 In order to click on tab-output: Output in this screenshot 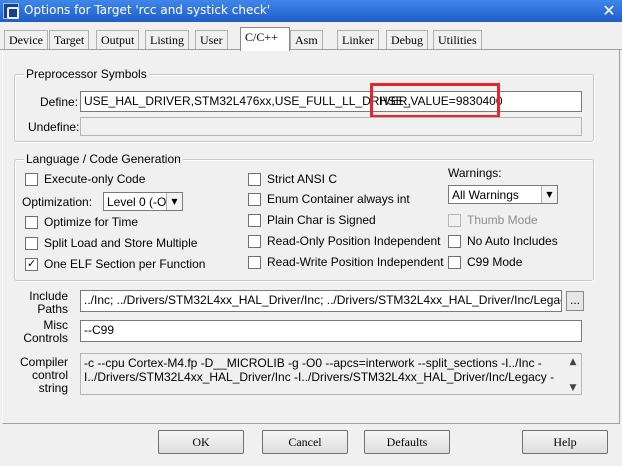, I will do `click(118, 40)`.